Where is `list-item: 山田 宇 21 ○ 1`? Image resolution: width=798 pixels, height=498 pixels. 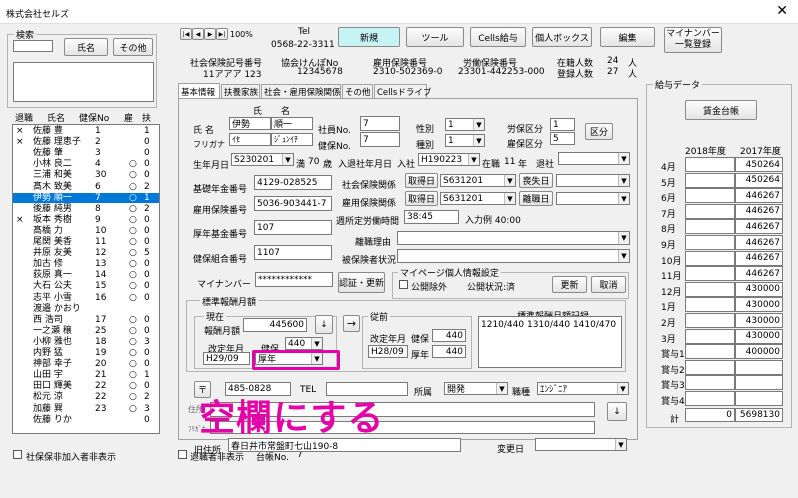
list-item: 山田 宇 21 ○ 1 is located at coordinates (86, 375).